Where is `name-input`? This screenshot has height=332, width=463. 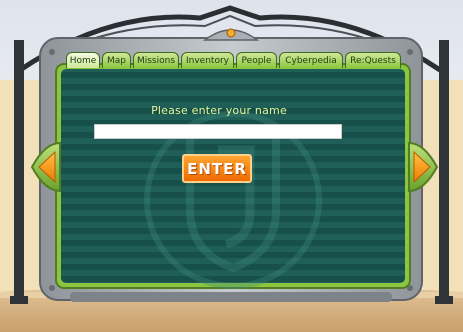 name-input is located at coordinates (218, 131).